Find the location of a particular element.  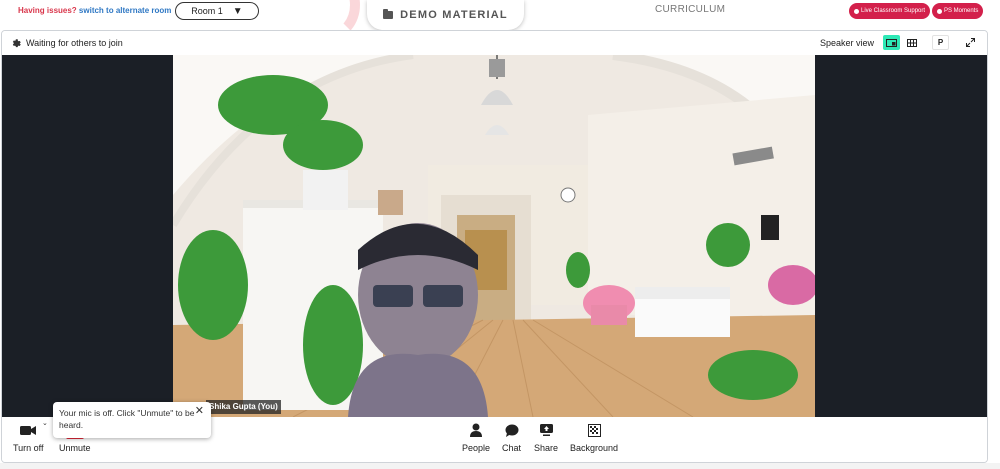

gear-icon is located at coordinates (15, 42).